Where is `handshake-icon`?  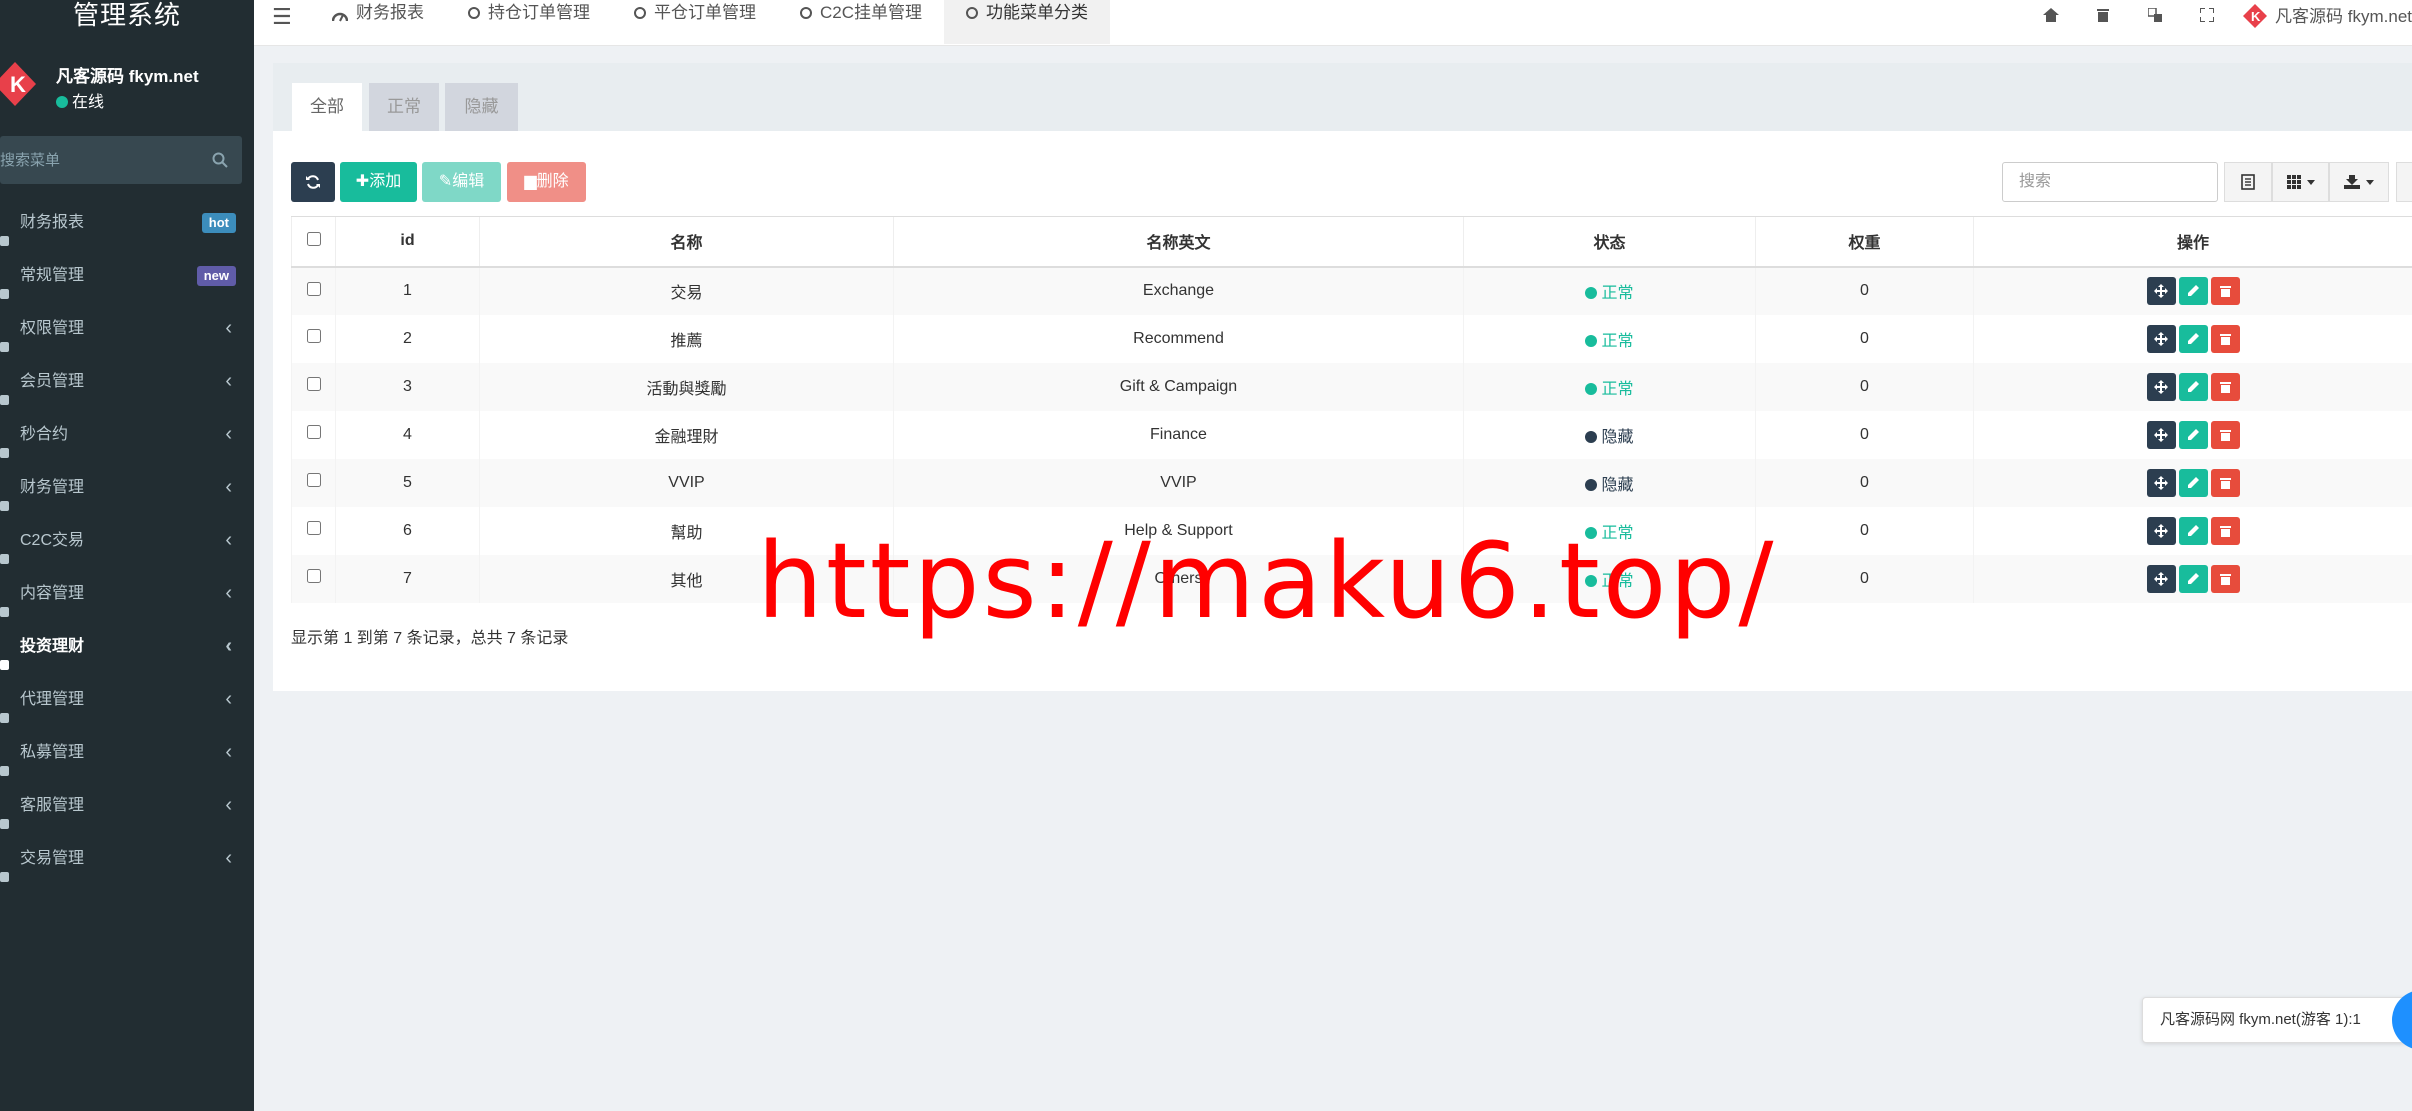
handshake-icon is located at coordinates (5, 878).